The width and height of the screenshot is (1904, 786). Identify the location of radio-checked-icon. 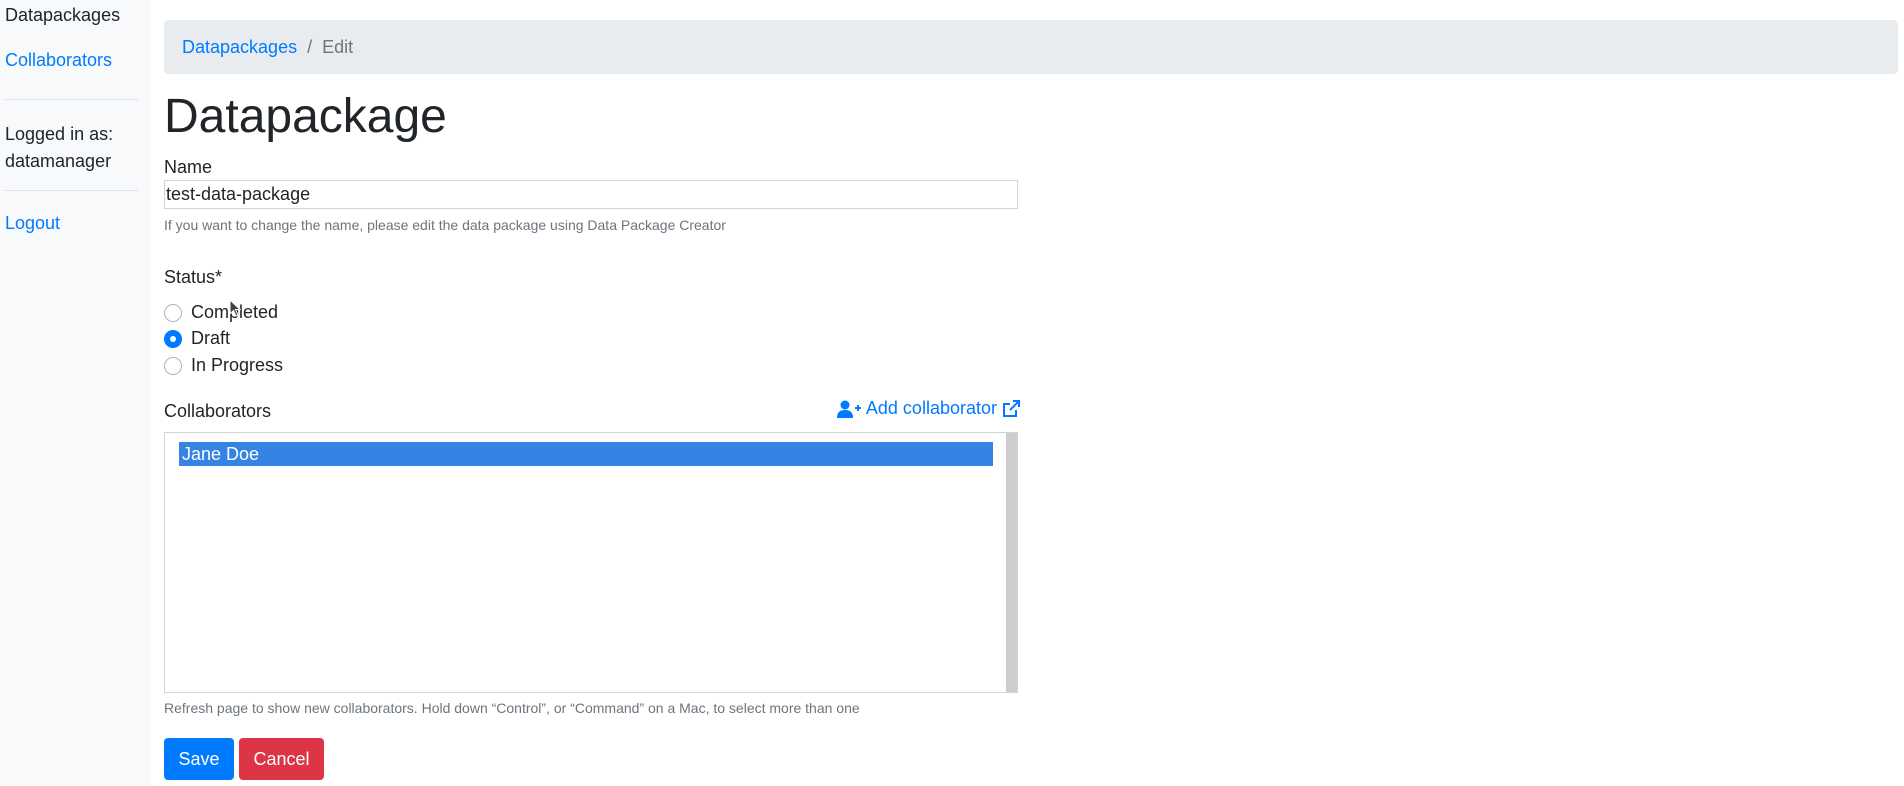
(173, 338).